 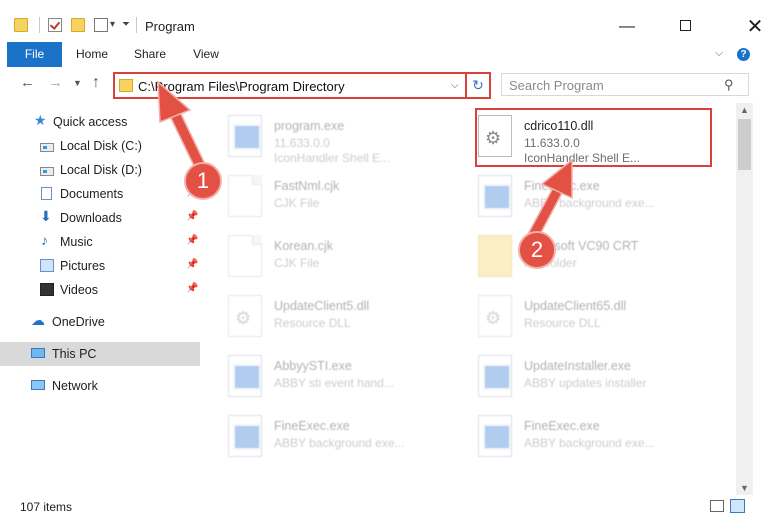 I want to click on sidebar-item-pictures: Pictures 📌, so click(x=100, y=266).